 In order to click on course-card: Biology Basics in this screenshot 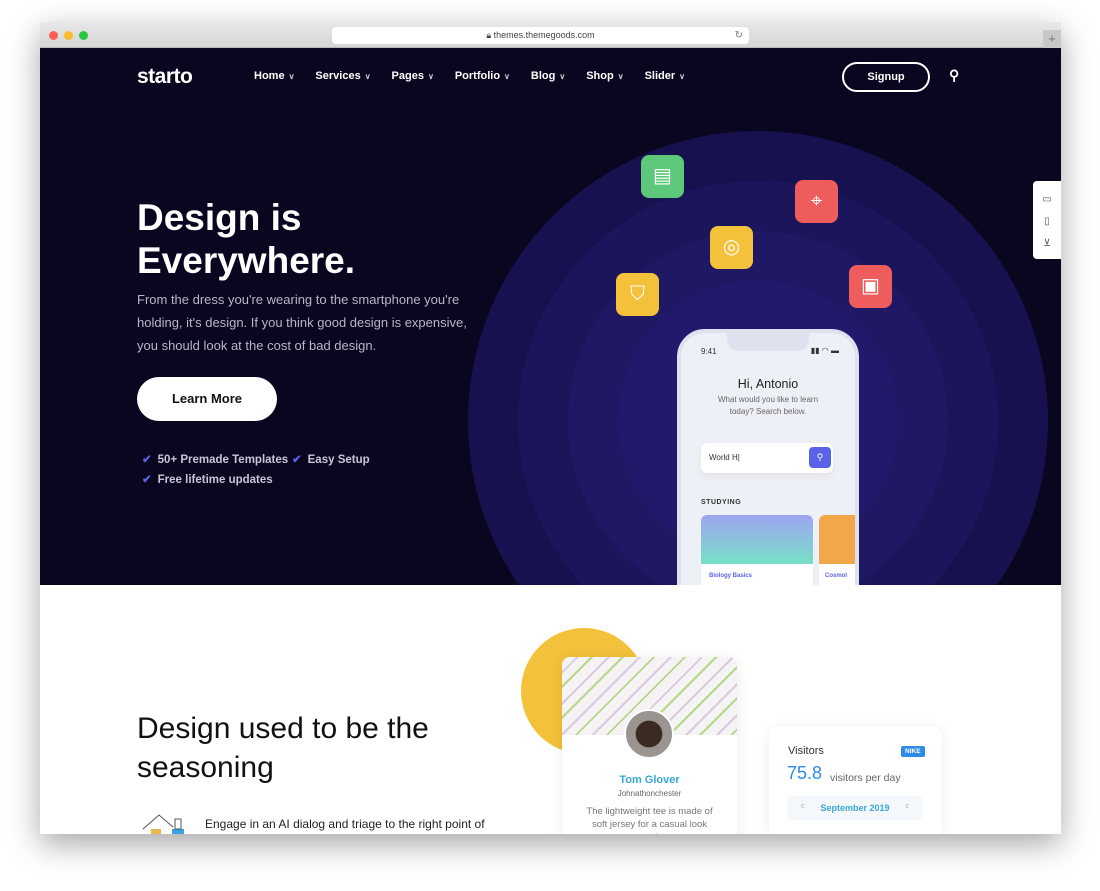, I will do `click(757, 550)`.